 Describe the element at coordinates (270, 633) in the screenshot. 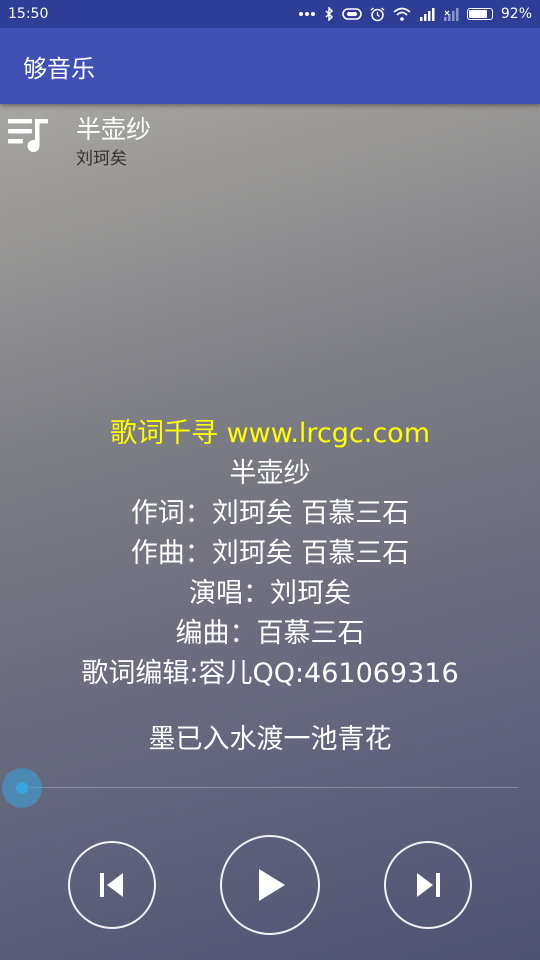

I see `lyric-line: 编曲：百慕三石` at that location.